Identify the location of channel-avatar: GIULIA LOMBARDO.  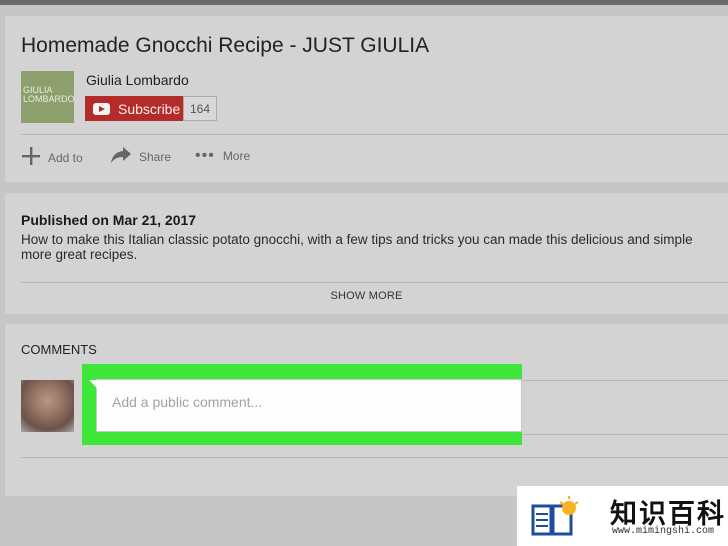
(47, 97).